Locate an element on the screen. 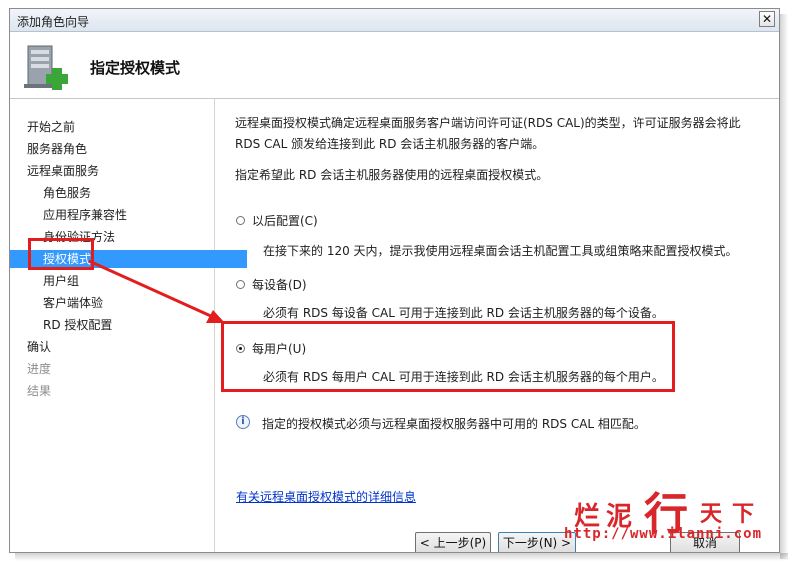  wizard-header: 指定授权模式 is located at coordinates (394, 65).